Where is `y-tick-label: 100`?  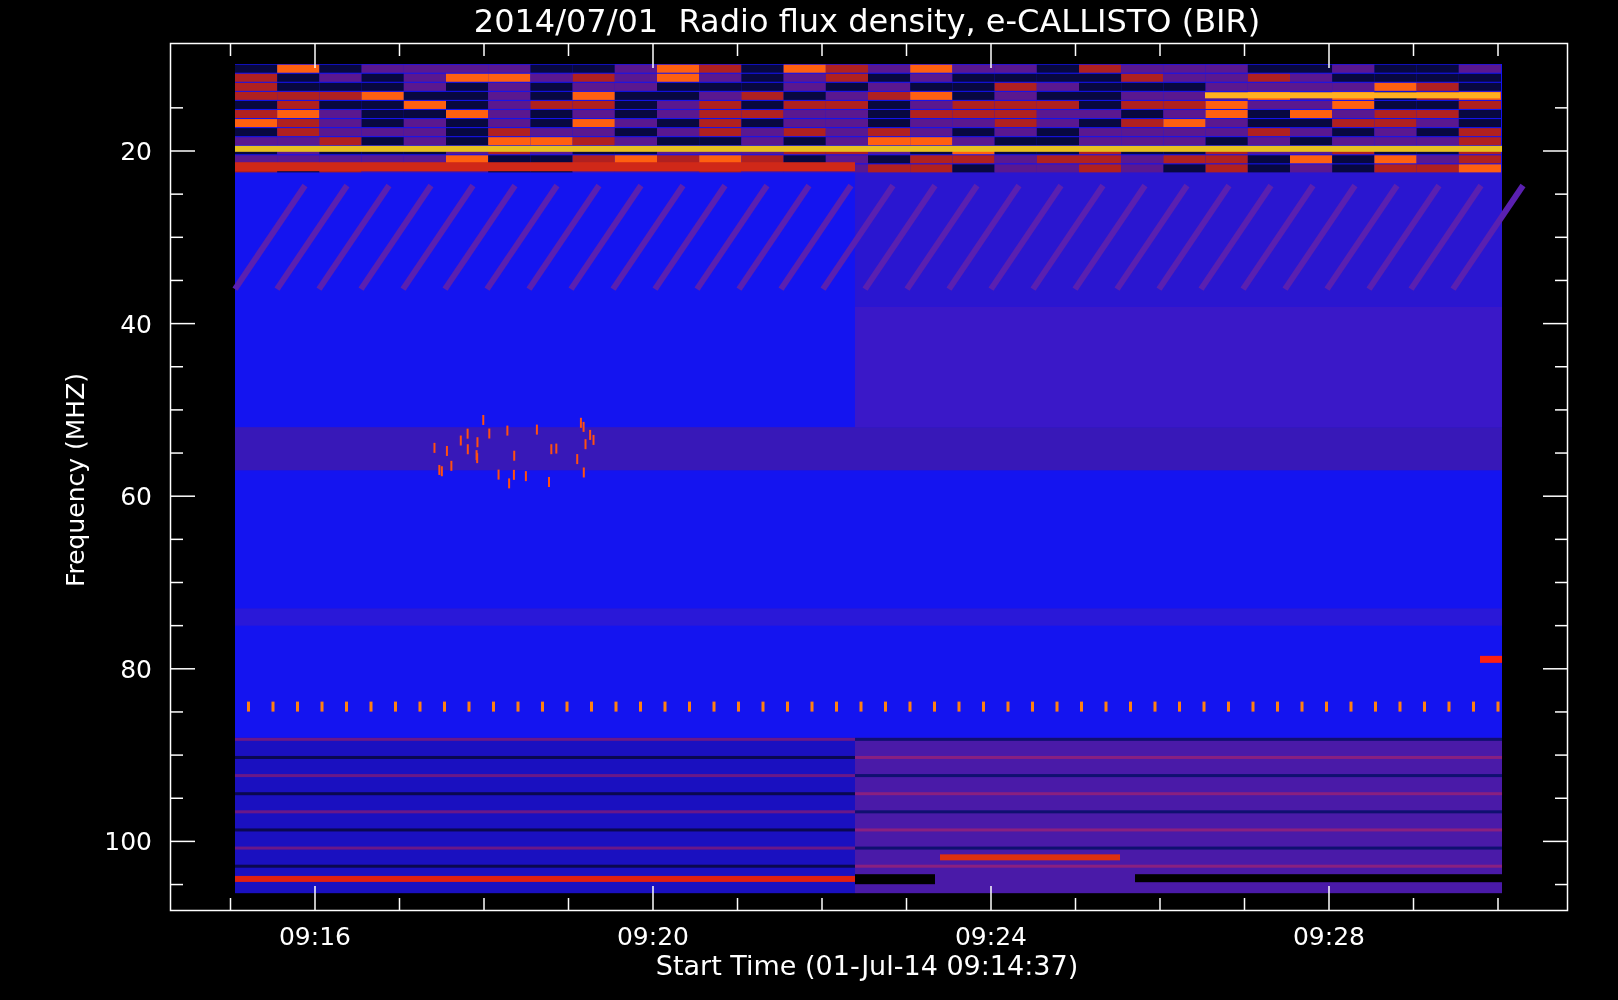 y-tick-label: 100 is located at coordinates (128, 842).